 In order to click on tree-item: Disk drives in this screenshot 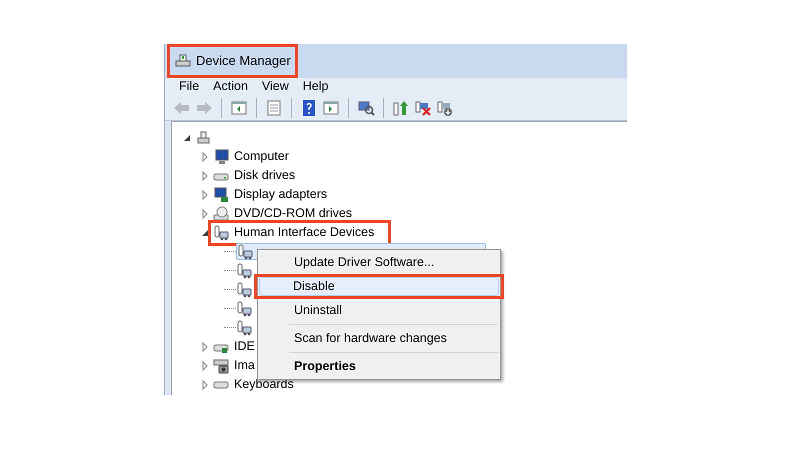, I will do `click(265, 175)`.